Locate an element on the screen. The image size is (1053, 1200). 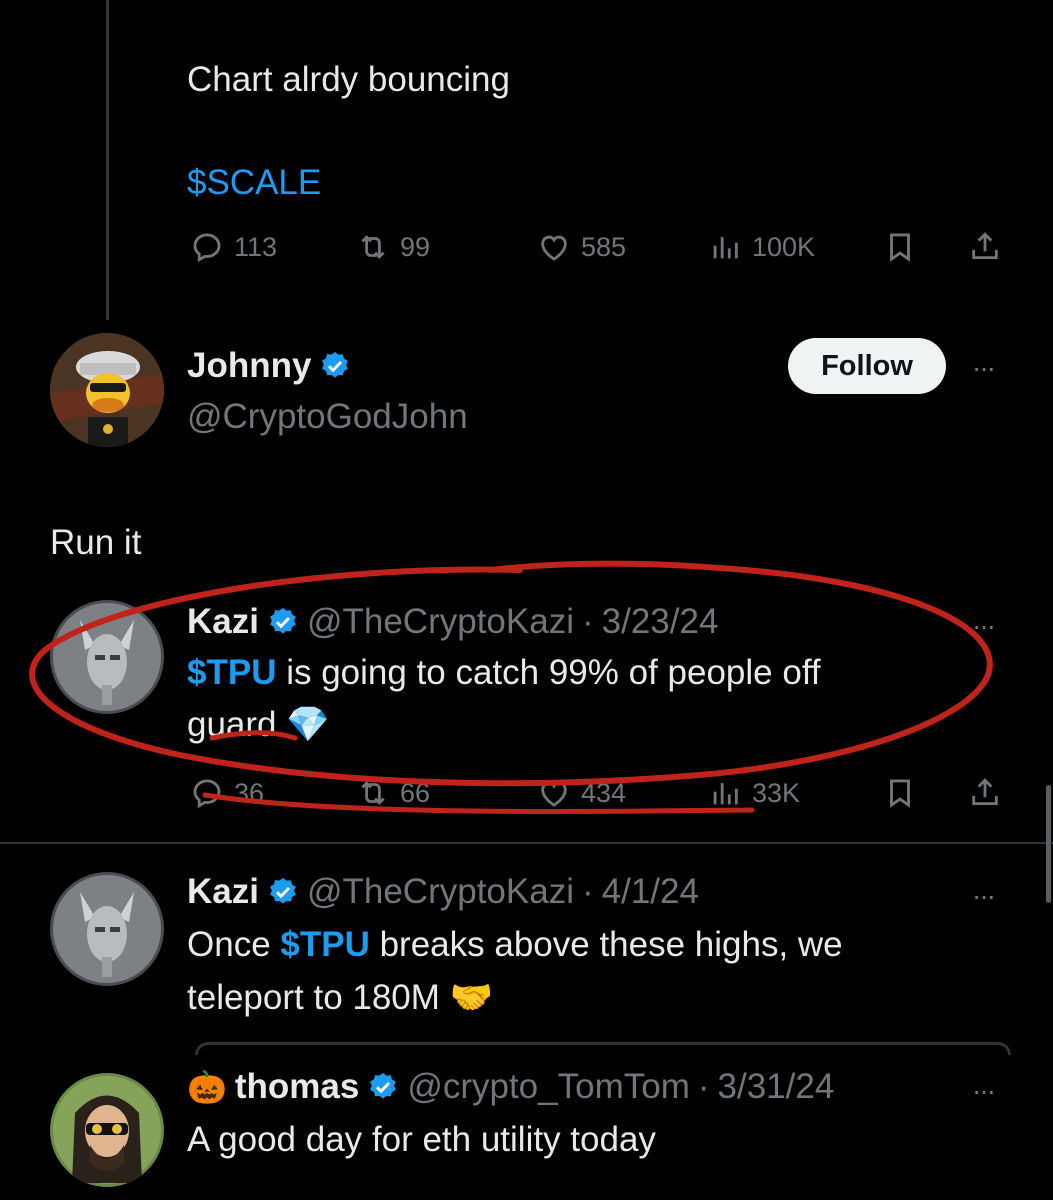
views-count: 100K is located at coordinates (784, 246).